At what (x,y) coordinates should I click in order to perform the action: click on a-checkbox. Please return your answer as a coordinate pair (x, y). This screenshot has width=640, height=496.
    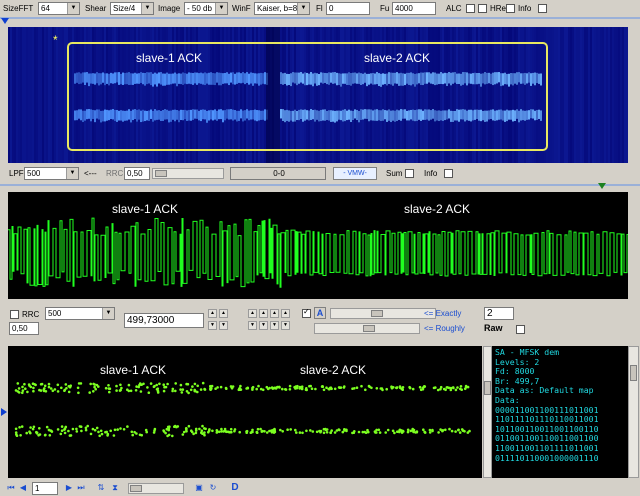
    Looking at the image, I should click on (306, 312).